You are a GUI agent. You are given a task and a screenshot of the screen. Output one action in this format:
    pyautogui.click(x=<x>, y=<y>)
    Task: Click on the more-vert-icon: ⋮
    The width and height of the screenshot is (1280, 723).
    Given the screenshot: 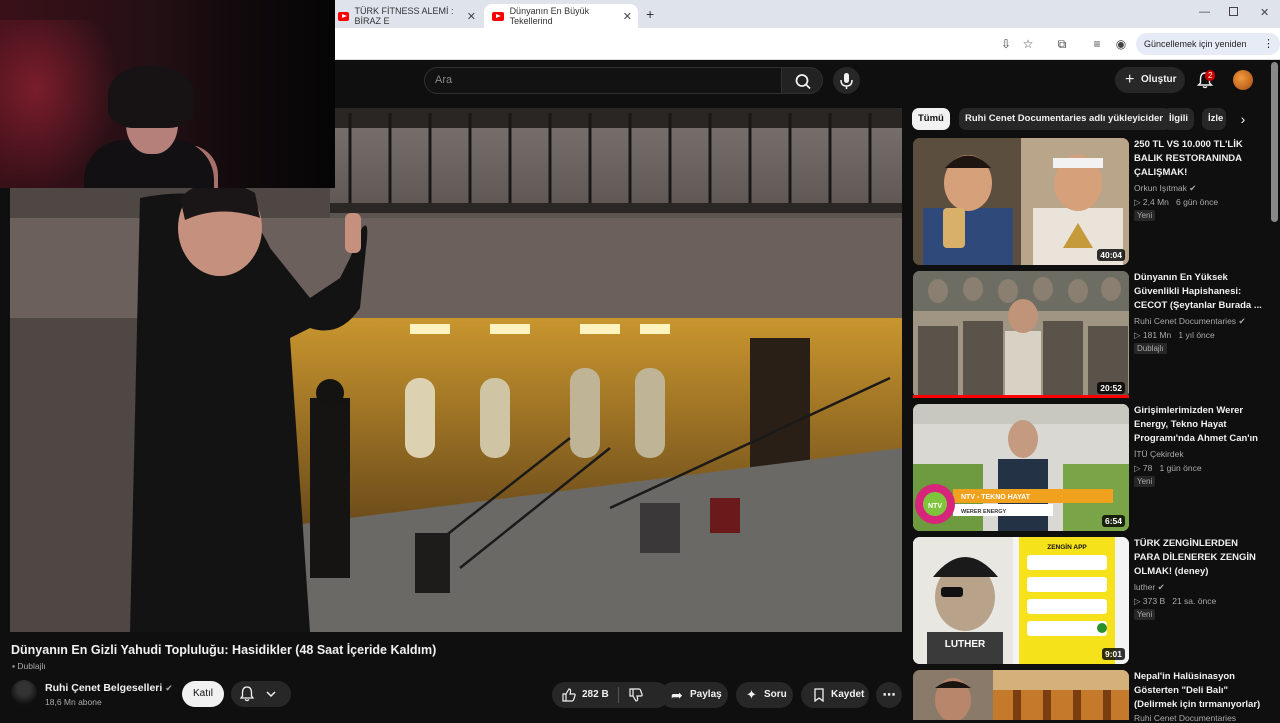 What is the action you would take?
    pyautogui.click(x=1268, y=44)
    